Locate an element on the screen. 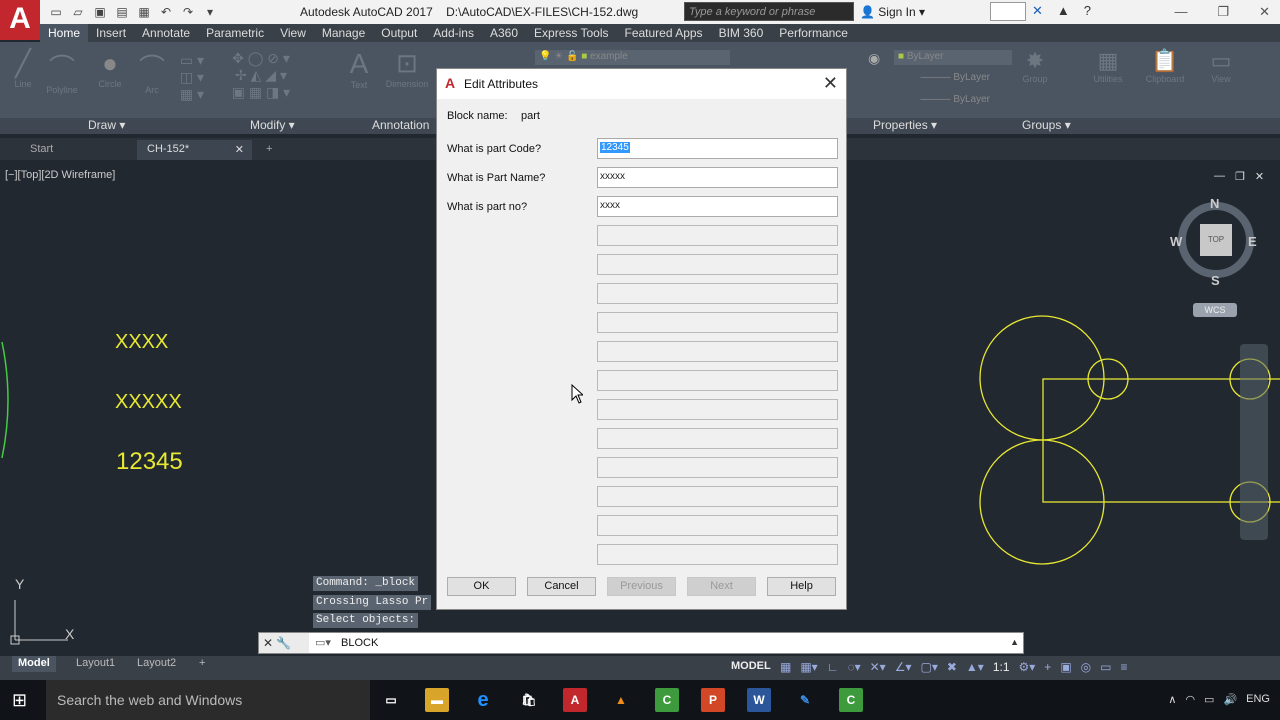  lineweight-dropdown: ——— ByLayer is located at coordinates (953, 101).